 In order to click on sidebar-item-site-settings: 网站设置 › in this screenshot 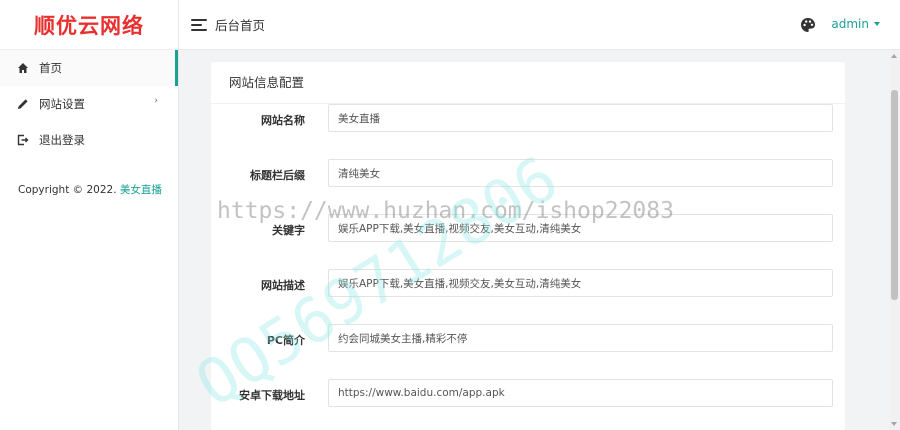, I will do `click(89, 104)`.